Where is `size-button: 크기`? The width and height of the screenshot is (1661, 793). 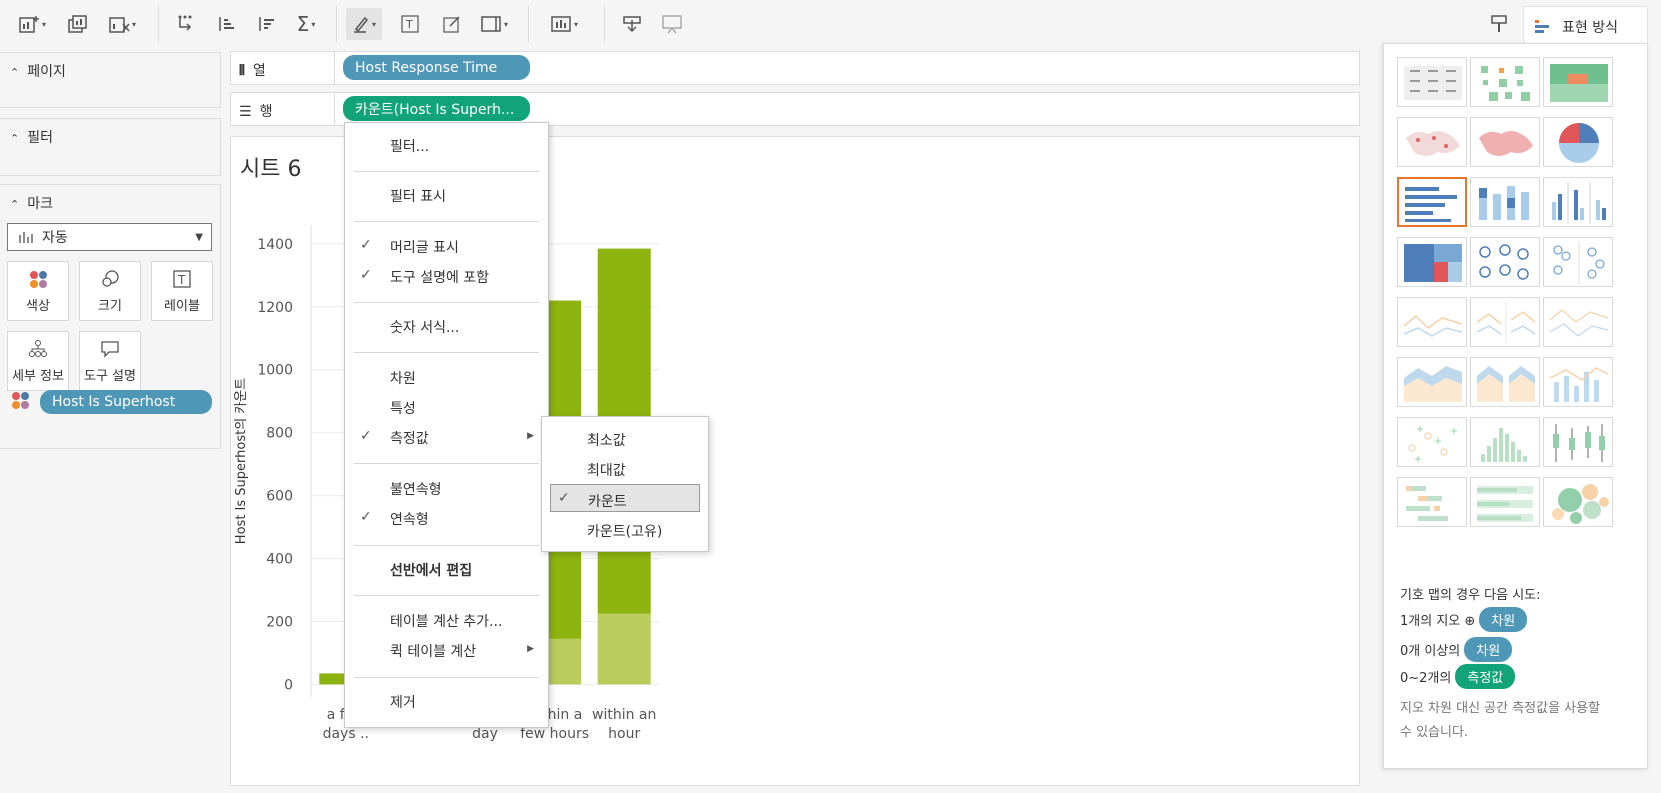
size-button: 크기 is located at coordinates (110, 291).